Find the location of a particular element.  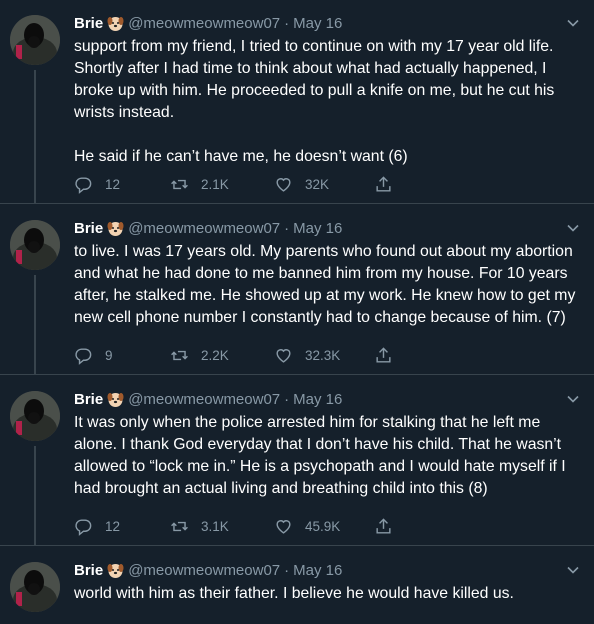

retweet-count: 2.1K is located at coordinates (215, 184).